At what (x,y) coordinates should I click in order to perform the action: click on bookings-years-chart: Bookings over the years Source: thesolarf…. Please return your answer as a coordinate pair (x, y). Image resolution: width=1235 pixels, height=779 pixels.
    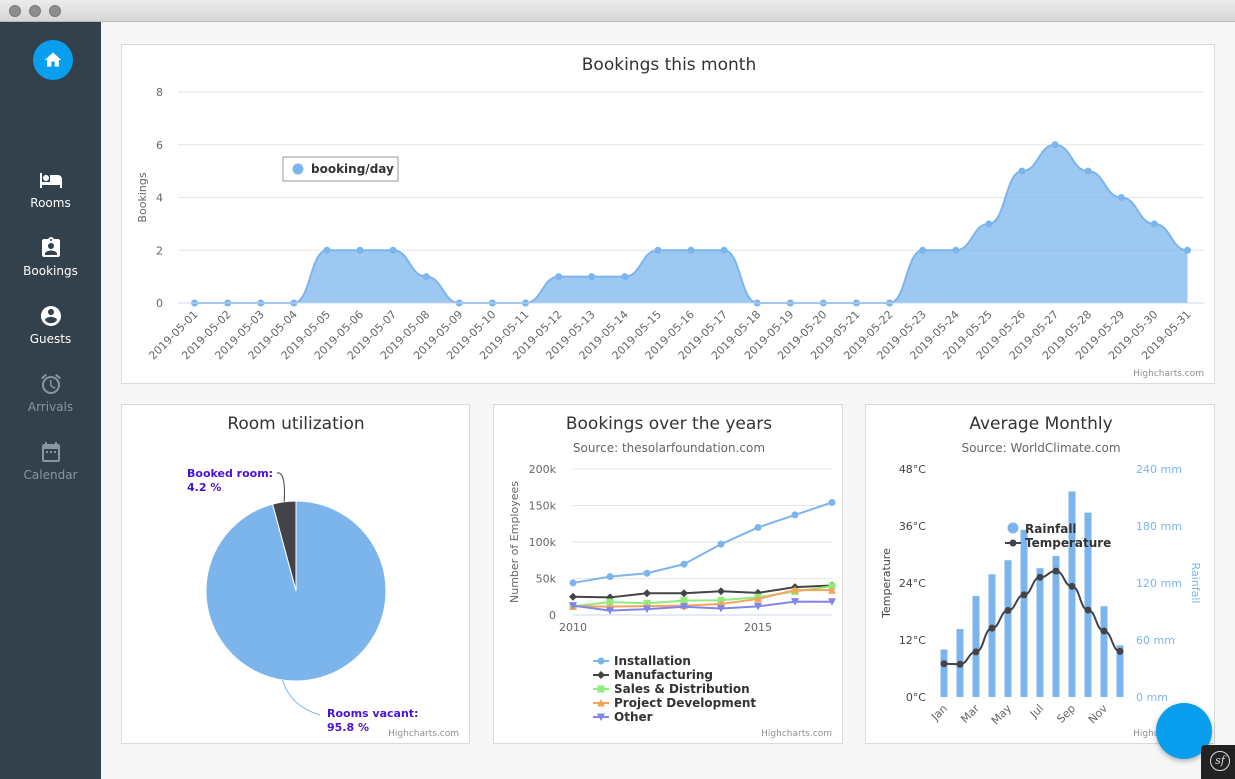
    Looking at the image, I should click on (672, 569).